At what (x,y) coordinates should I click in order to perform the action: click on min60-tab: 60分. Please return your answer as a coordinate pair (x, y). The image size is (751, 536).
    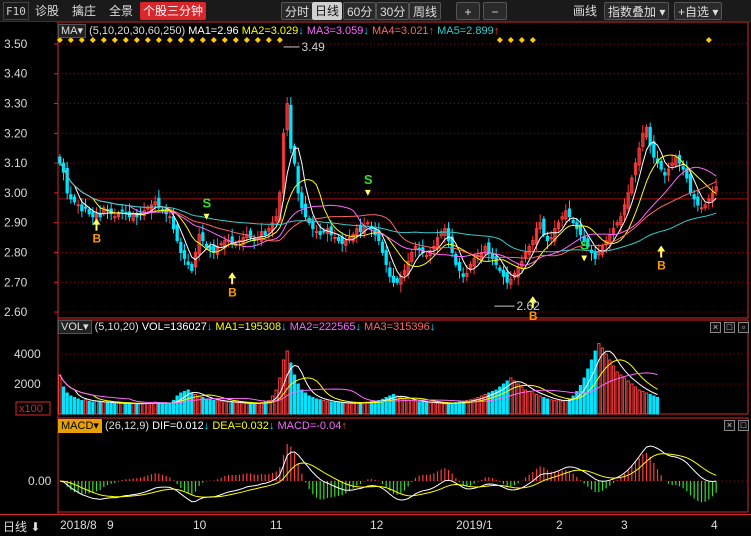
    Looking at the image, I should click on (360, 11).